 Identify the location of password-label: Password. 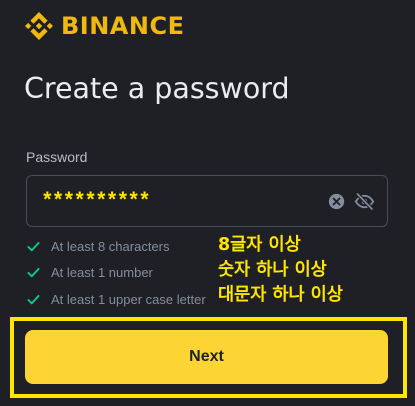
(57, 157).